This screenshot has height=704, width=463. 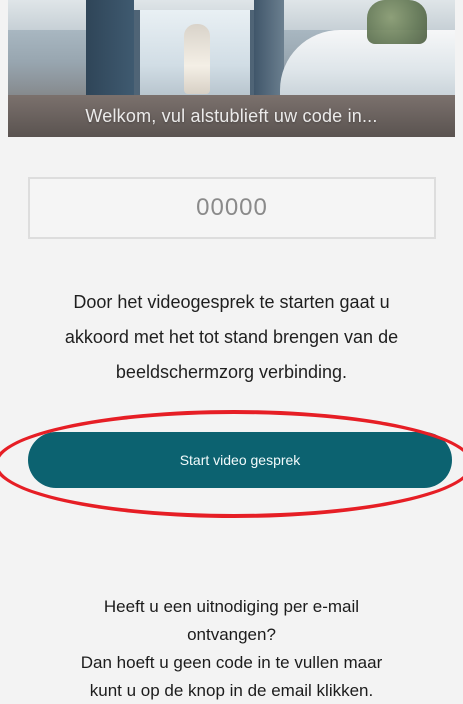 I want to click on start-video-call-button: Start video gesprek, so click(x=240, y=460).